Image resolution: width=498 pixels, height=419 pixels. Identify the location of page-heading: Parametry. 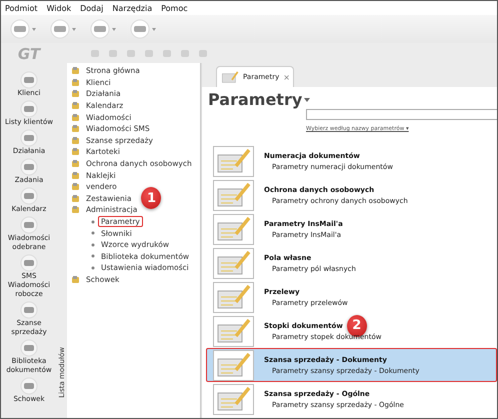
(352, 99).